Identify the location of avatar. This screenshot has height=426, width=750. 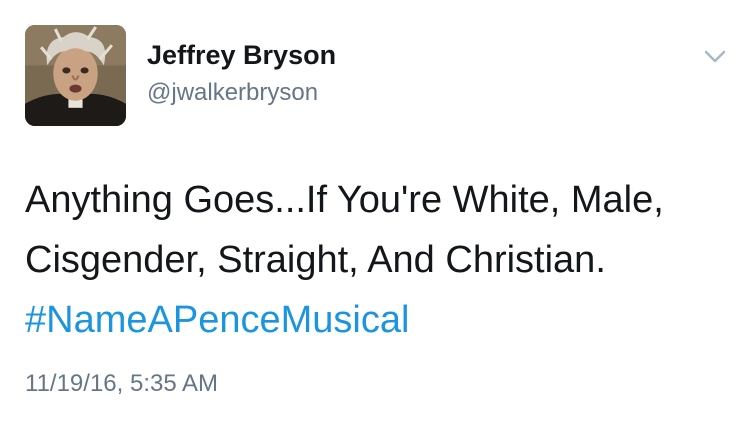
(75, 75).